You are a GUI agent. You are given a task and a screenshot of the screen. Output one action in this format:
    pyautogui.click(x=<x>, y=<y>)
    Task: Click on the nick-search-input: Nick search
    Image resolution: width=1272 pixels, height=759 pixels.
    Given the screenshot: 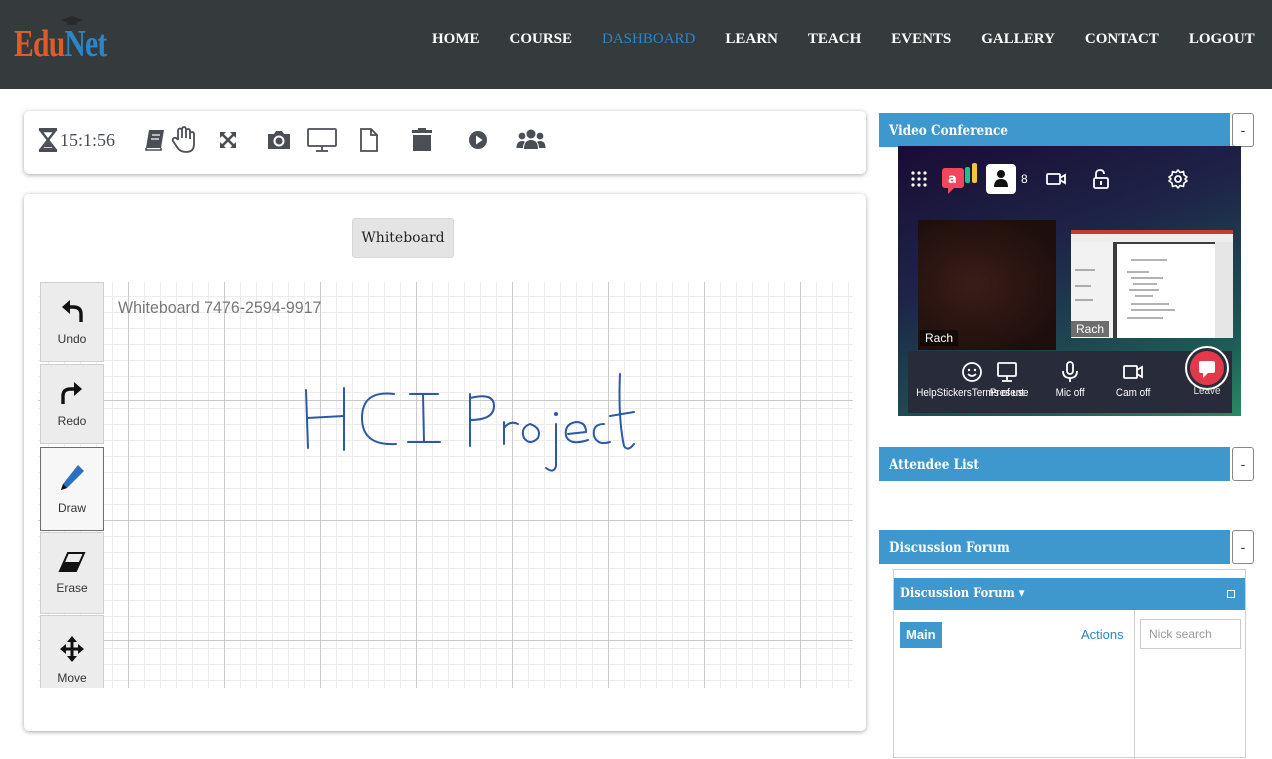 What is the action you would take?
    pyautogui.click(x=1190, y=634)
    